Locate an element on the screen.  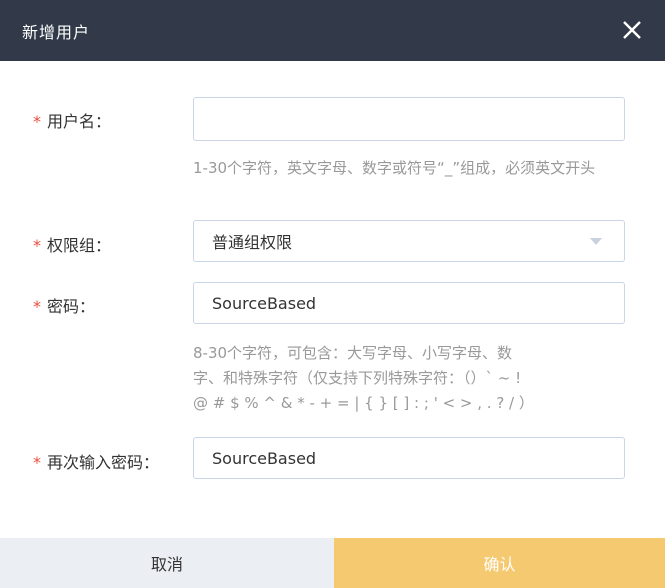
group-select-value: 普通组权限 is located at coordinates (252, 242).